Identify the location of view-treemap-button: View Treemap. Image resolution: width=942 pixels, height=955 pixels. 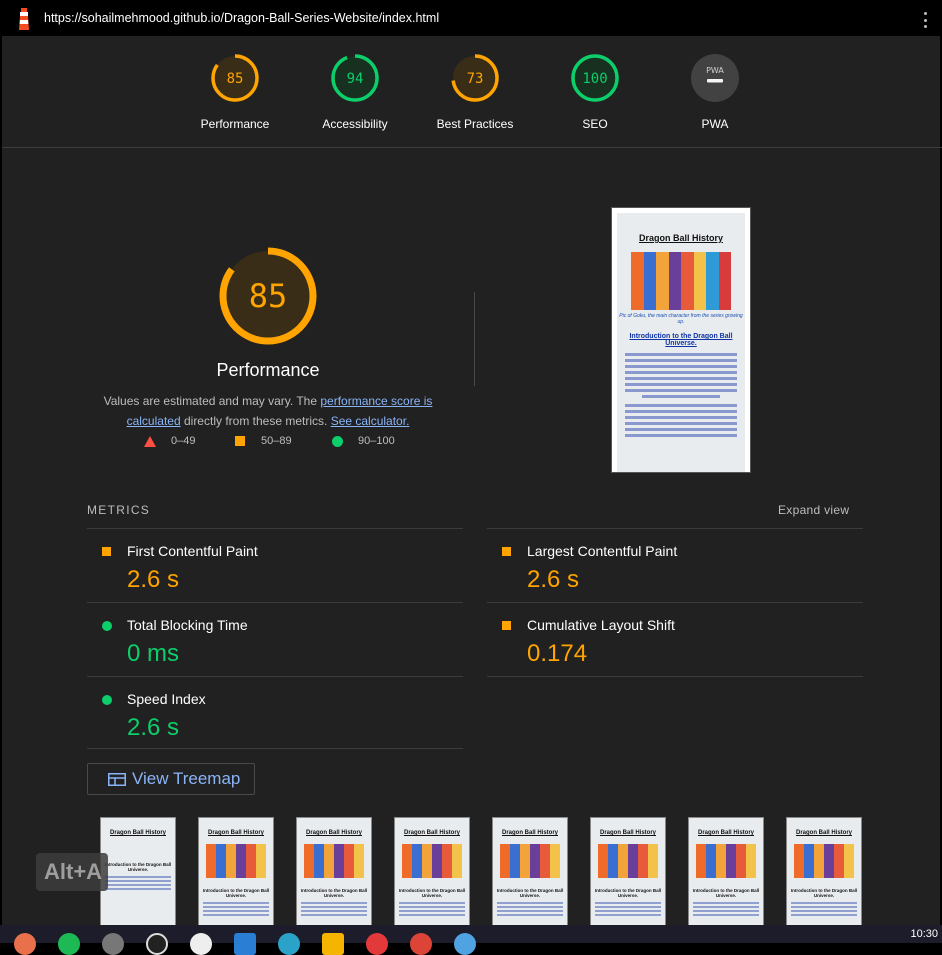
(171, 779).